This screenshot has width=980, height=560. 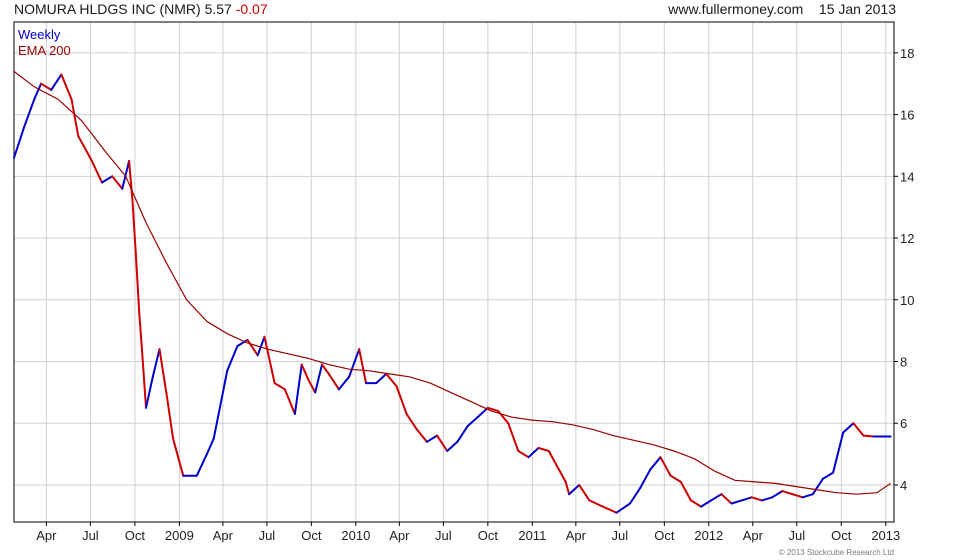 I want to click on y-tick-label: 18, so click(x=907, y=53).